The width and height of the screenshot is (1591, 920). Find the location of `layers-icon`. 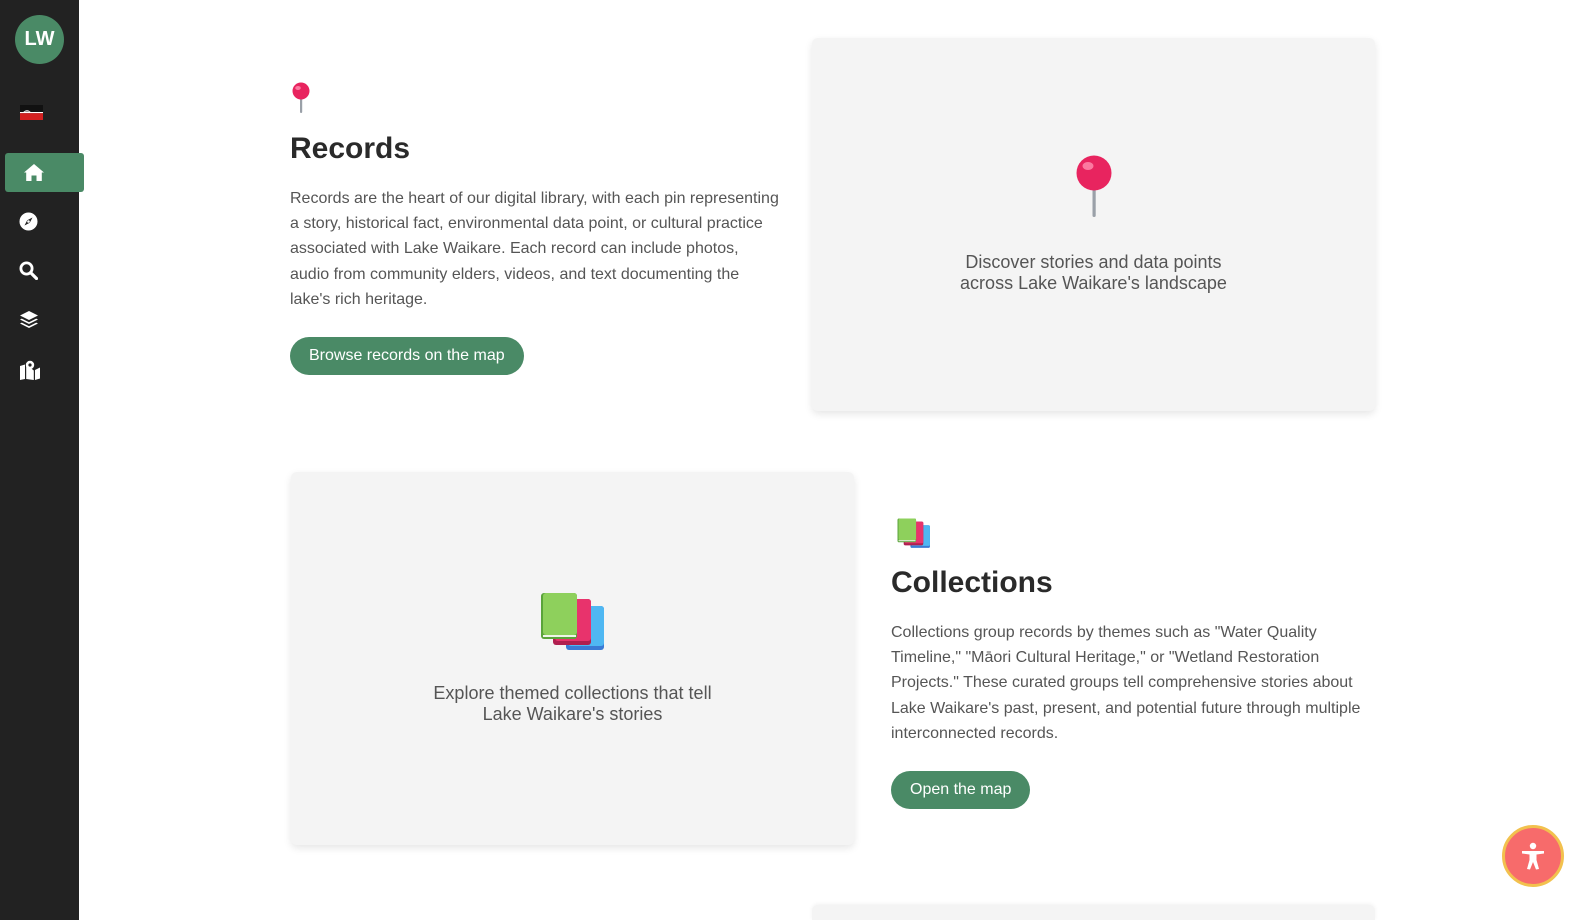

layers-icon is located at coordinates (29, 319).